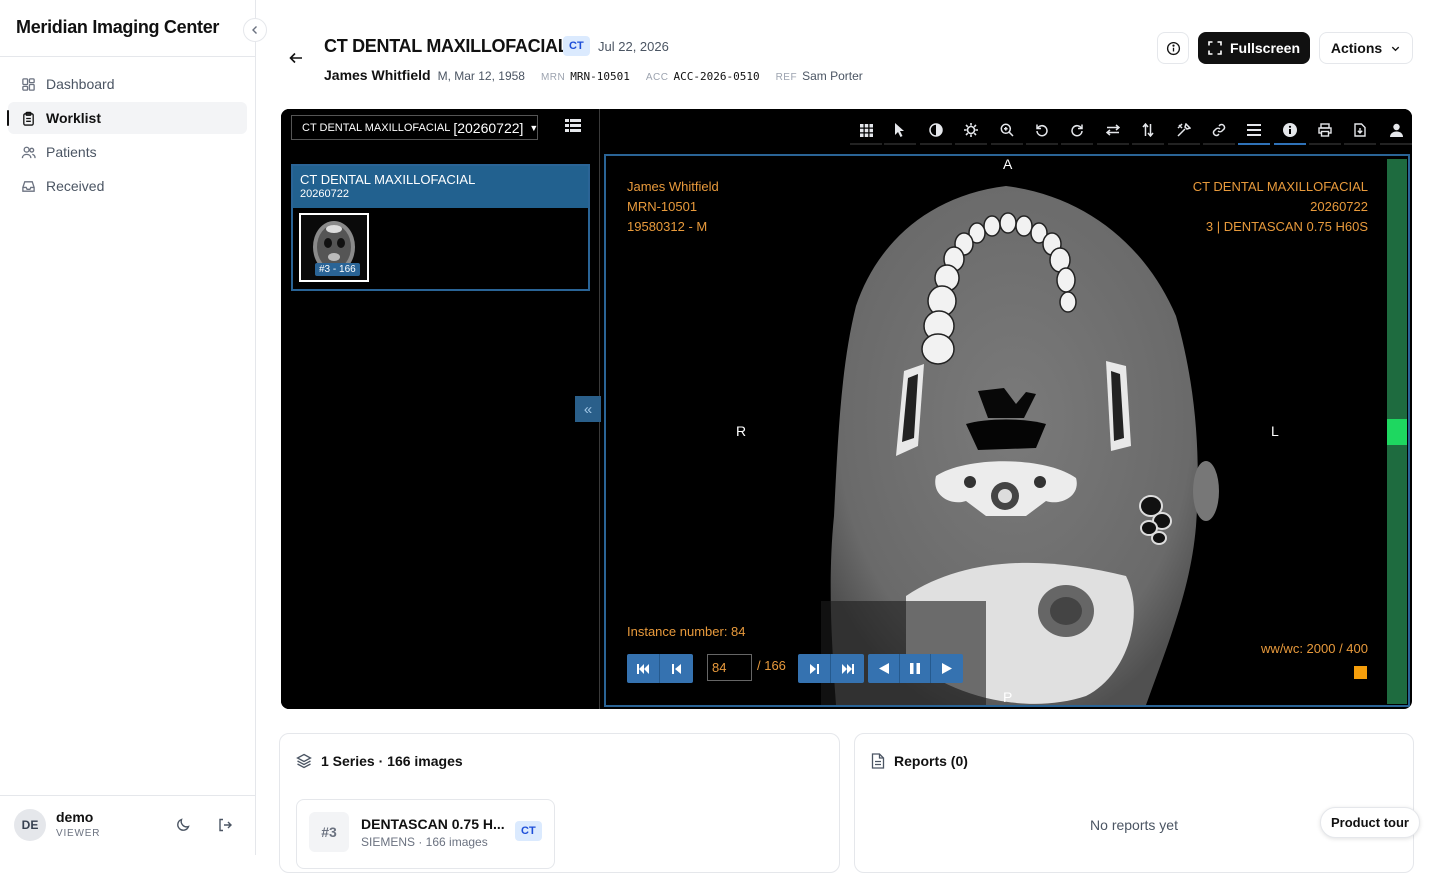 The image size is (1437, 873). I want to click on viewer-toolbar, so click(1006, 127).